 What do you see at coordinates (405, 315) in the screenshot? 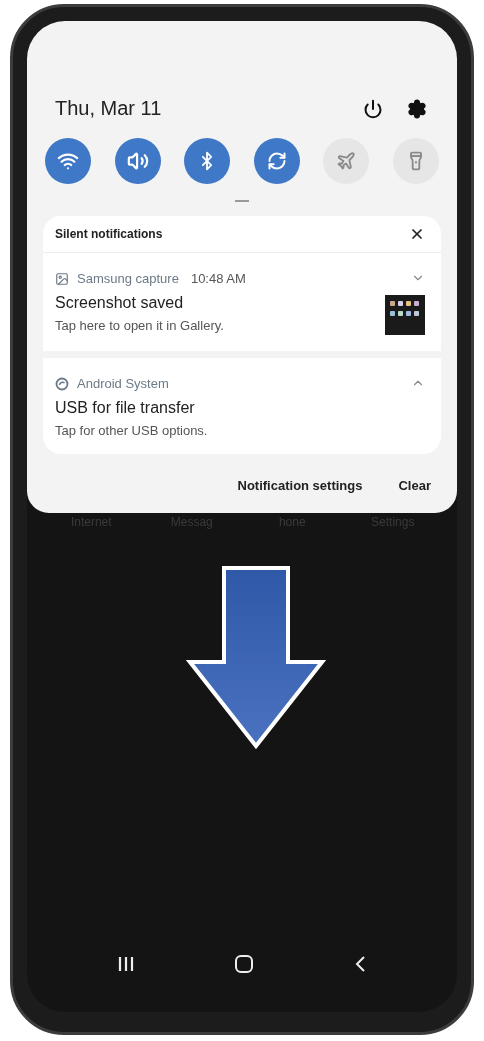
I see `screenshot-thumbnail` at bounding box center [405, 315].